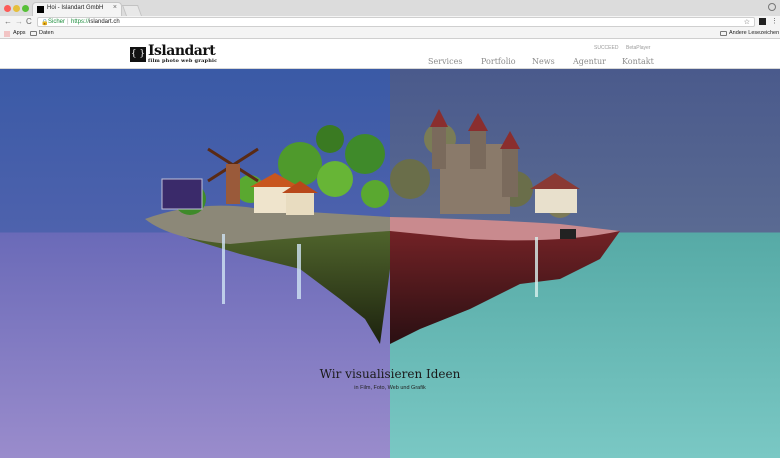  Describe the element at coordinates (390, 8) in the screenshot. I see `browser-tab-bar: Hoi - Islandart GmbH ×` at that location.